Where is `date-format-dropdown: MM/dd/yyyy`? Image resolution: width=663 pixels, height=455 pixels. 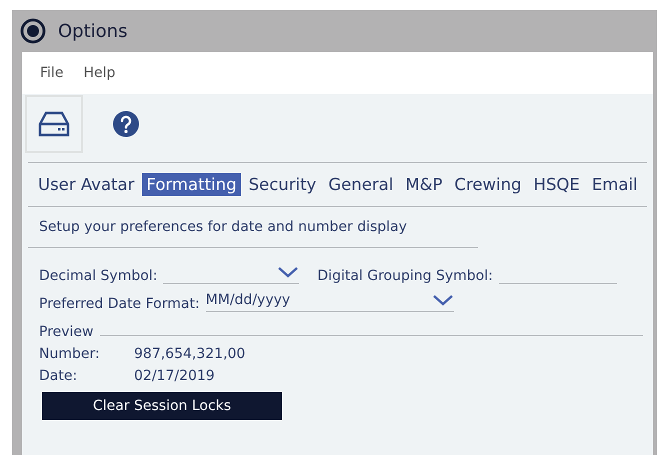
date-format-dropdown: MM/dd/yyyy is located at coordinates (330, 300).